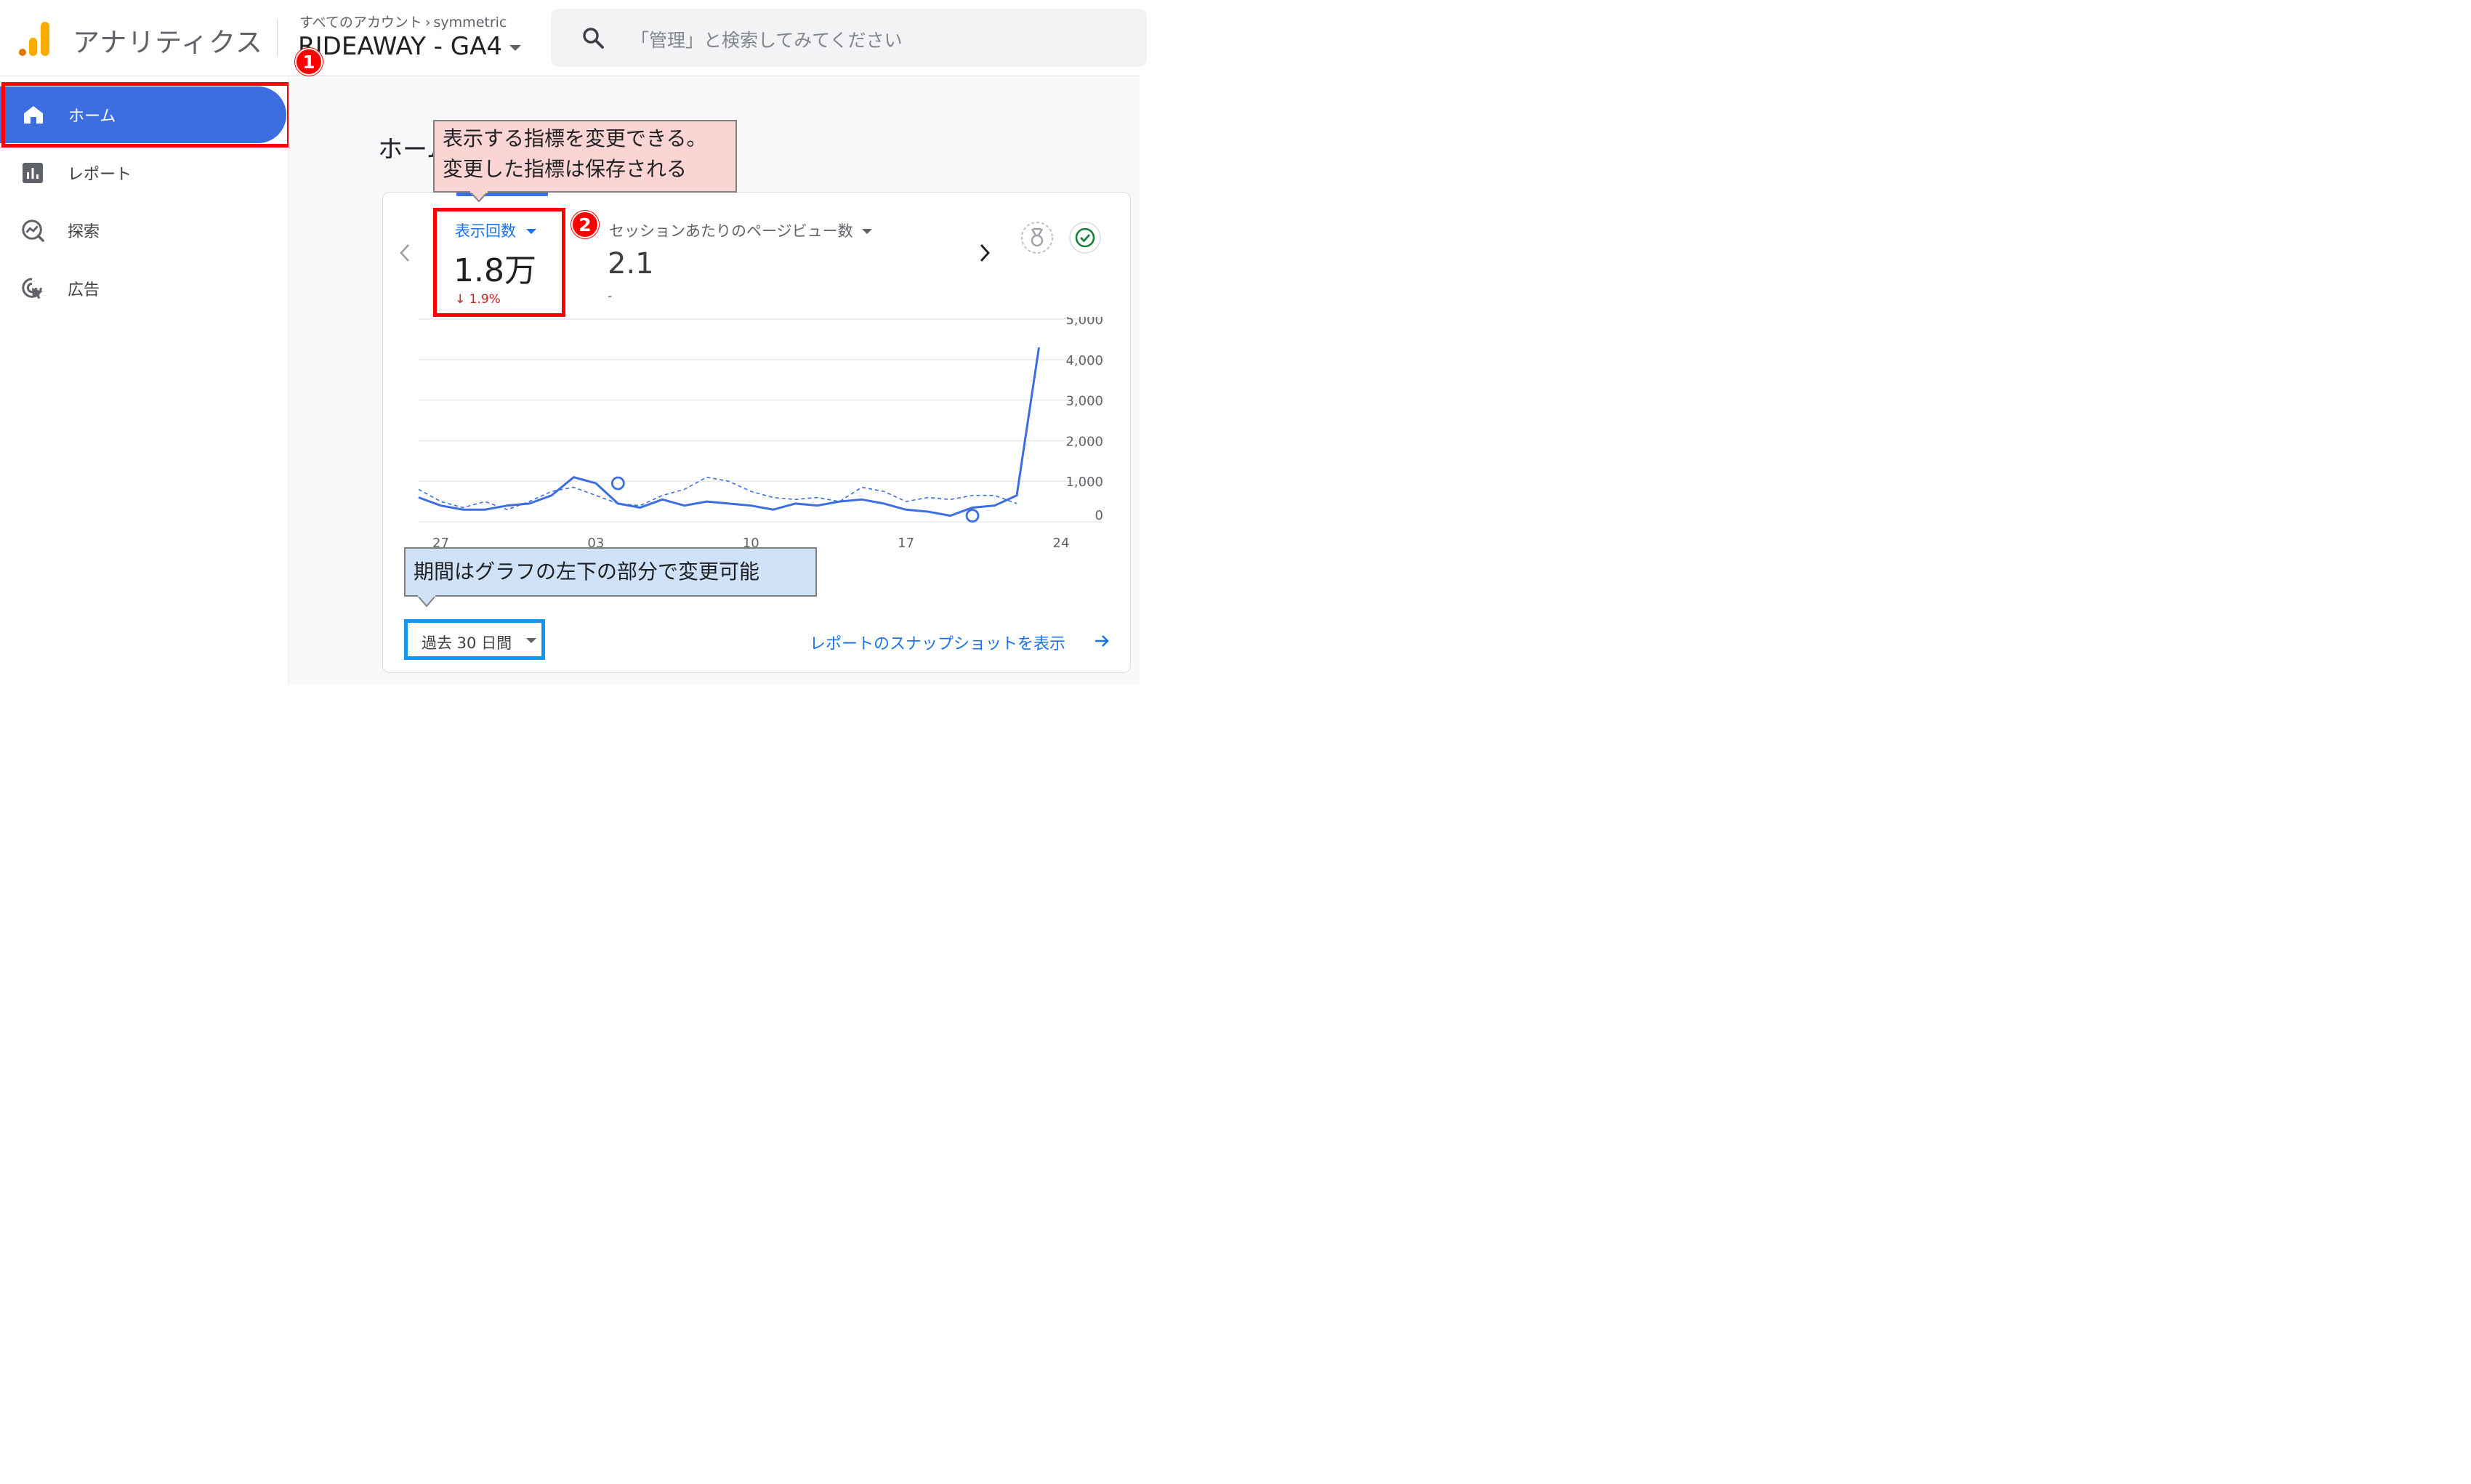 The height and width of the screenshot is (1484, 2471). I want to click on explore-icon, so click(32, 230).